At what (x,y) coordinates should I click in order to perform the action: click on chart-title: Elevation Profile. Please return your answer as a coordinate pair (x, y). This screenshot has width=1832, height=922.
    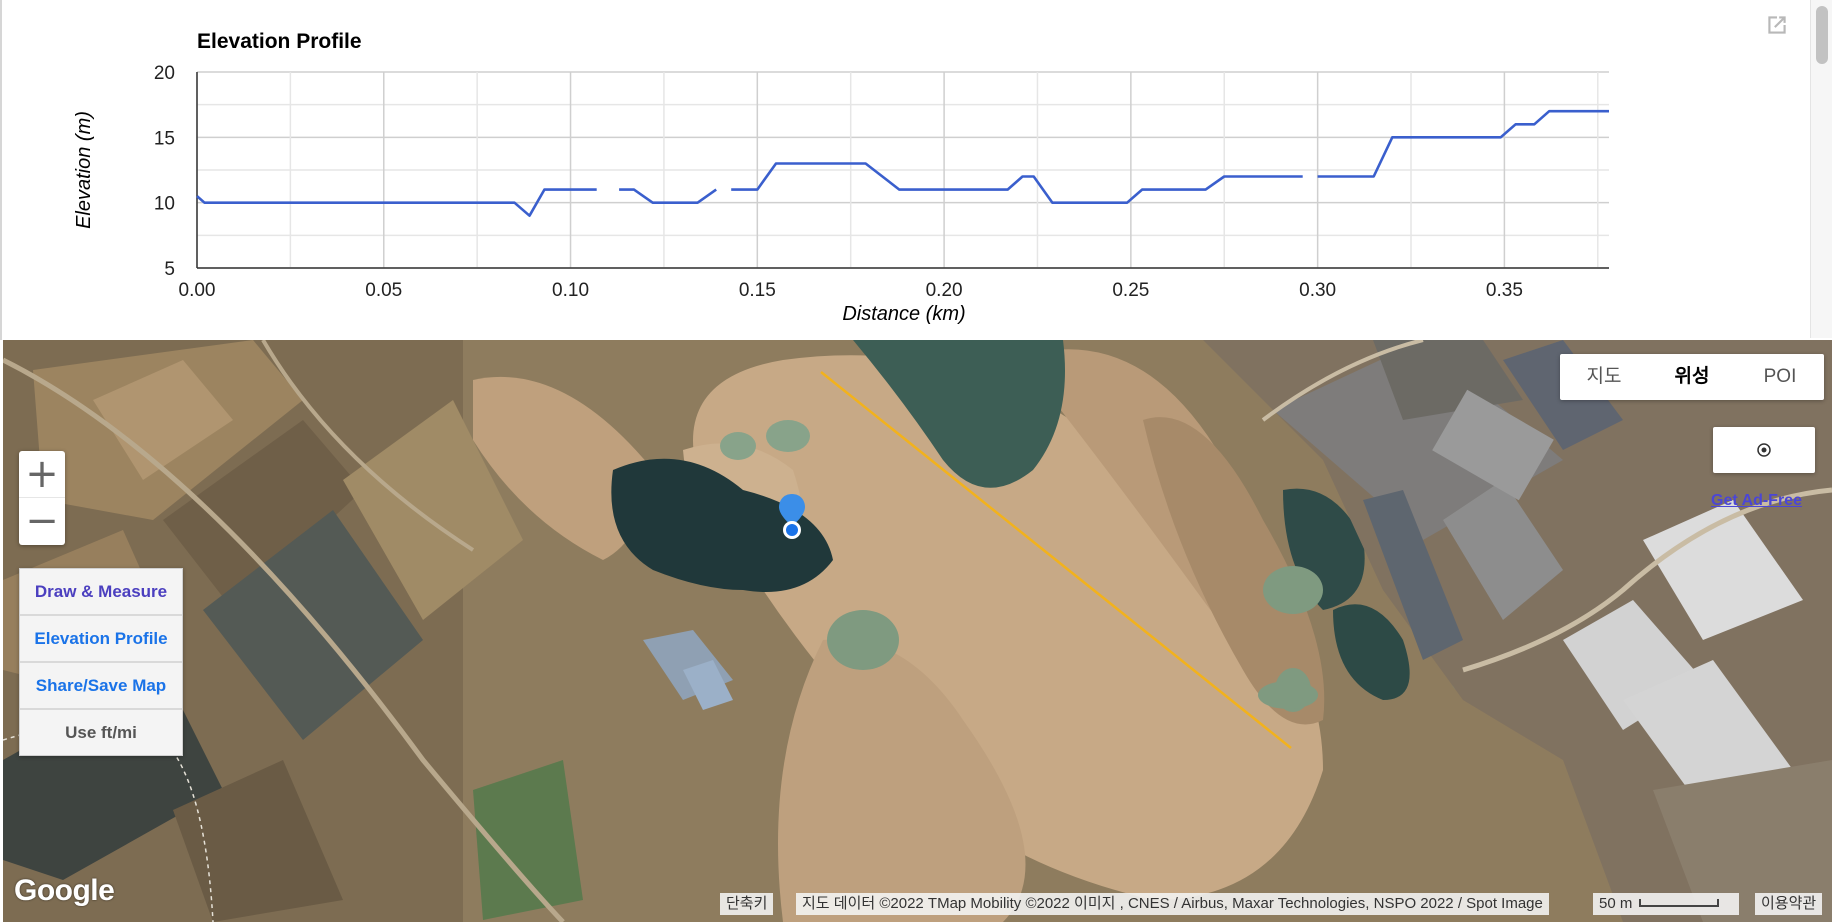
    Looking at the image, I should click on (279, 41).